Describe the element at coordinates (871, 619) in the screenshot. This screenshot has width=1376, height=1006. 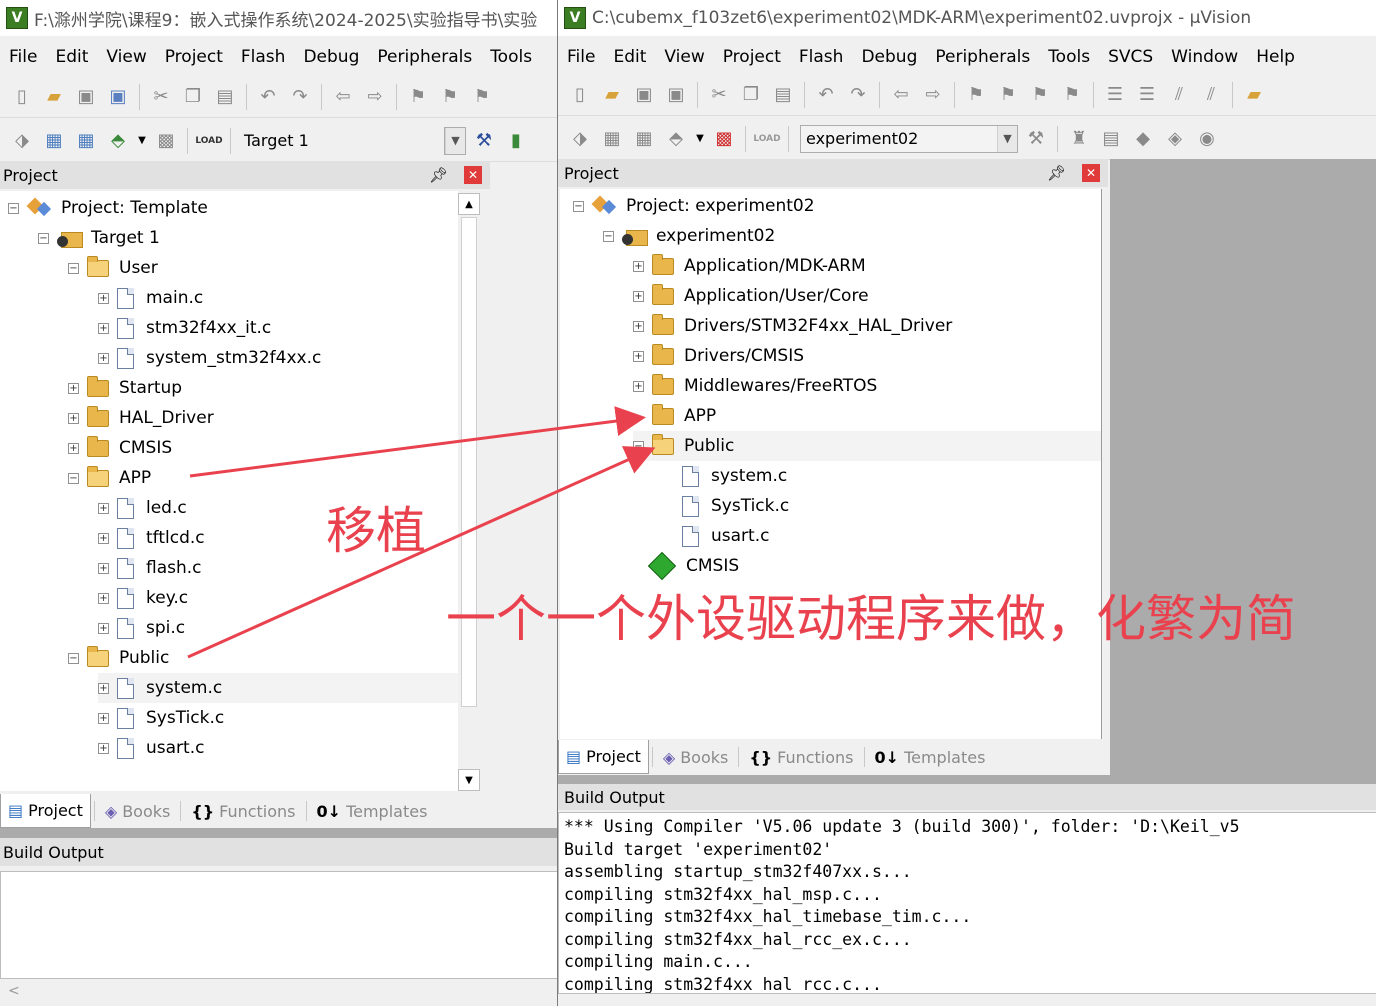
I see `annotation-note-label: 一个一个外设驱动程序来做，化繁为简` at that location.